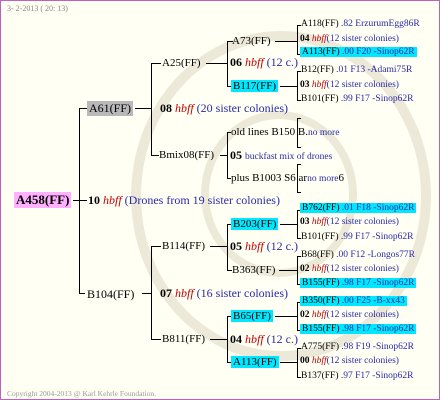 Image resolution: width=440 pixels, height=400 pixels. I want to click on gen3-node-b117: B117(FF), so click(254, 86).